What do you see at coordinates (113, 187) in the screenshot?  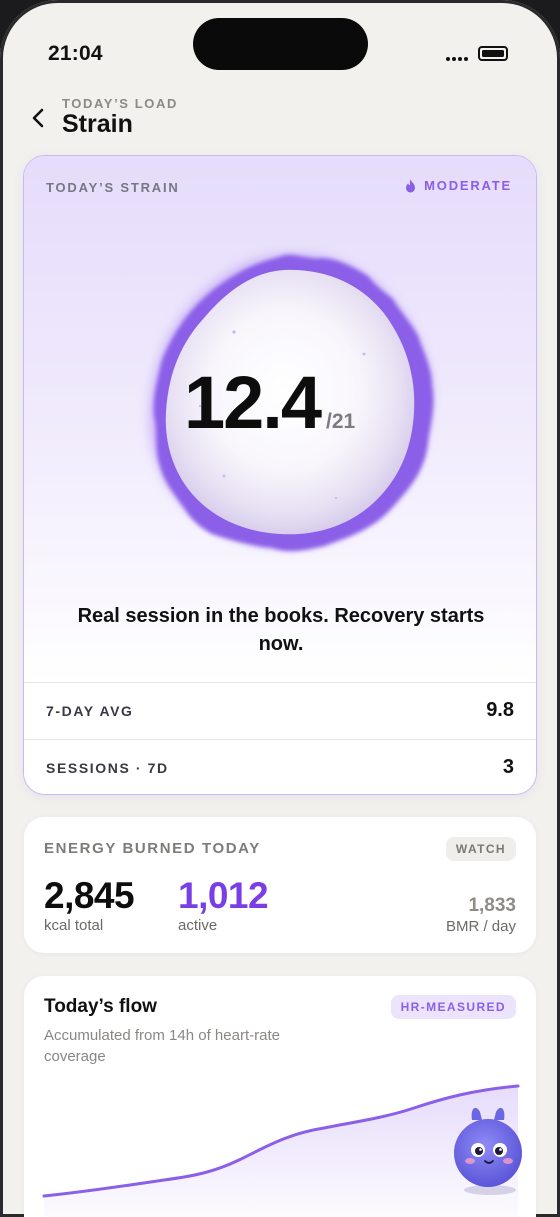 I see `strain-card-label: TODAY’S STRAIN` at bounding box center [113, 187].